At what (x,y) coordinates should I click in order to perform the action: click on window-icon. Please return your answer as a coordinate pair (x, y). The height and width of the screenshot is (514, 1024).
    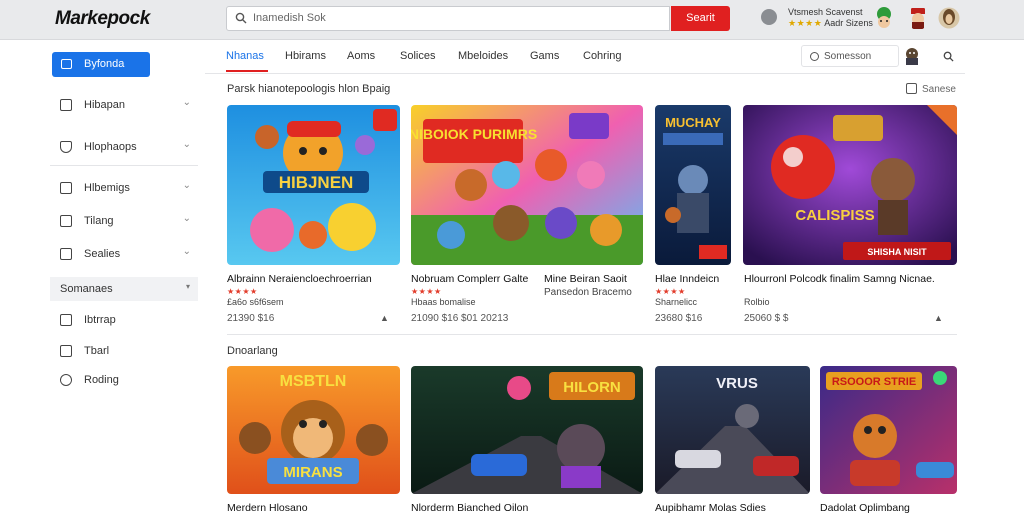
    Looking at the image, I should click on (66, 320).